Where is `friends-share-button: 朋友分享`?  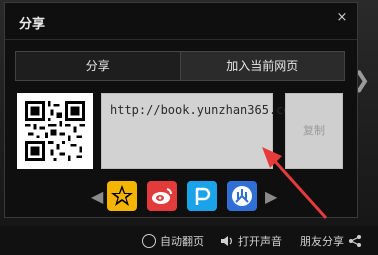 friends-share-button: 朋友分享 is located at coordinates (331, 241).